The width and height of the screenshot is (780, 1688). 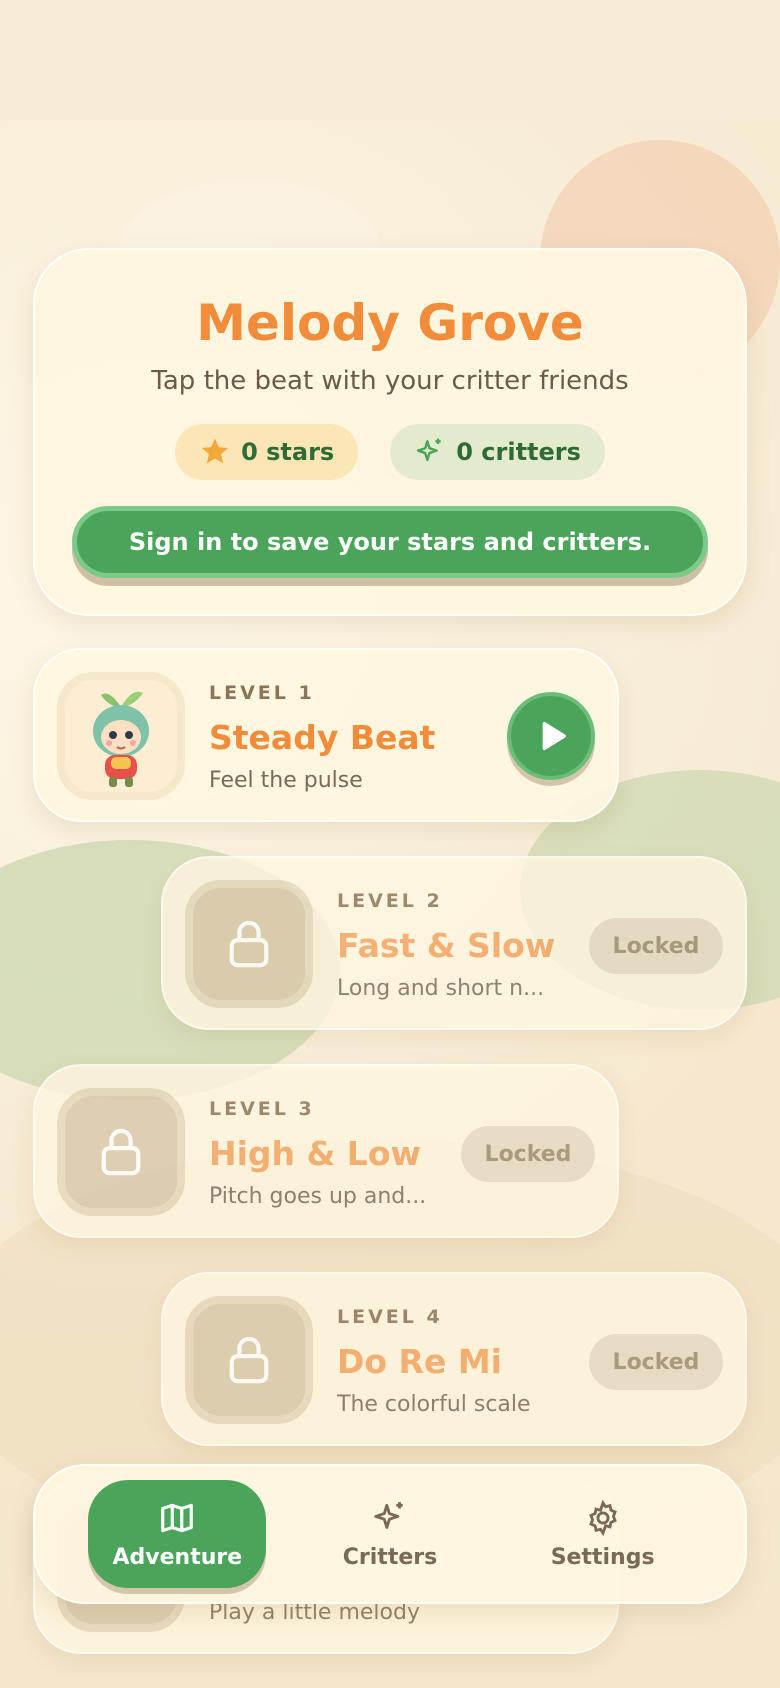 What do you see at coordinates (602, 1517) in the screenshot?
I see `gear-icon` at bounding box center [602, 1517].